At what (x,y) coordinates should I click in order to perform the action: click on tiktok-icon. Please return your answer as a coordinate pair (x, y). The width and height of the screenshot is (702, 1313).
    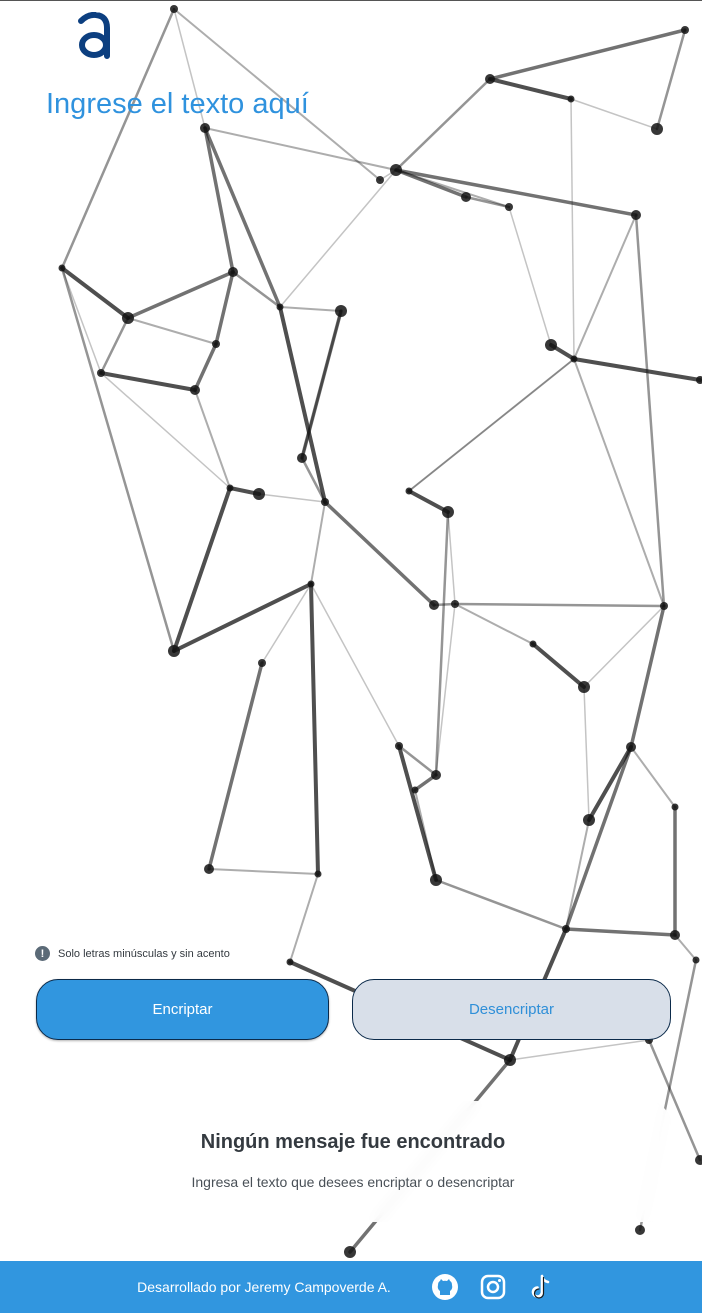
    Looking at the image, I should click on (541, 1287).